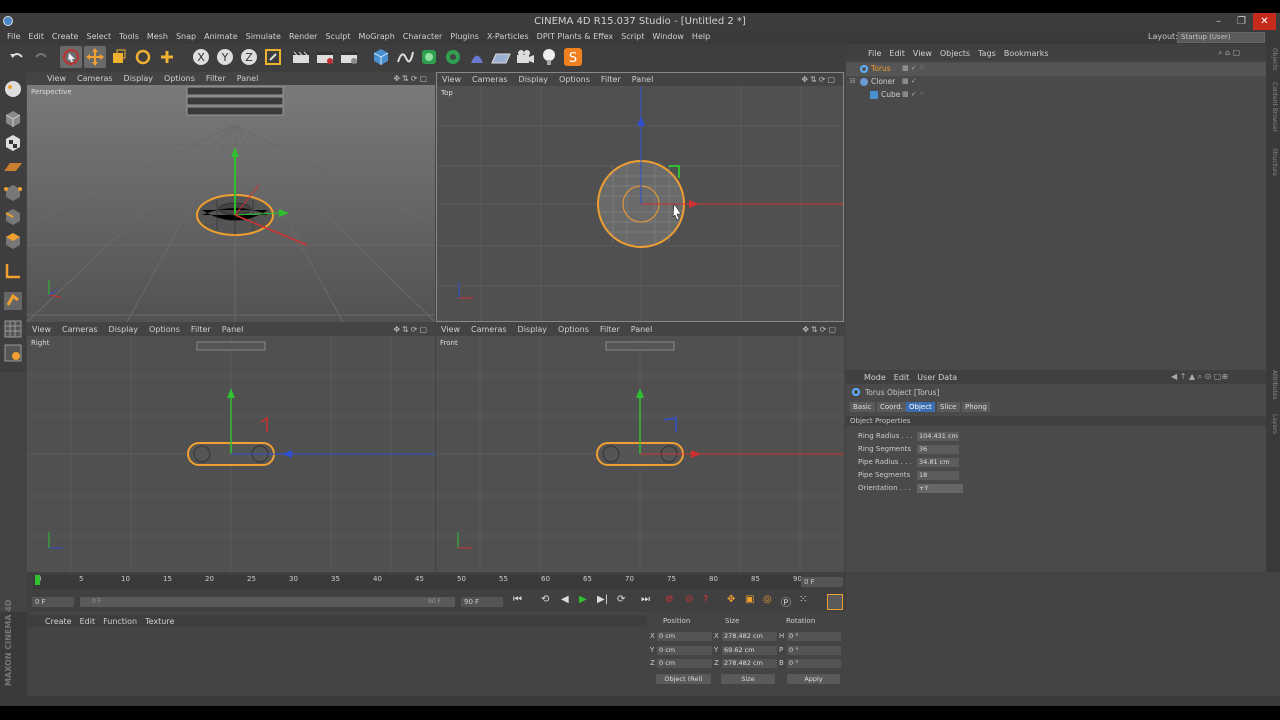 Image resolution: width=1280 pixels, height=720 pixels. What do you see at coordinates (17, 57) in the screenshot?
I see `undo-icon` at bounding box center [17, 57].